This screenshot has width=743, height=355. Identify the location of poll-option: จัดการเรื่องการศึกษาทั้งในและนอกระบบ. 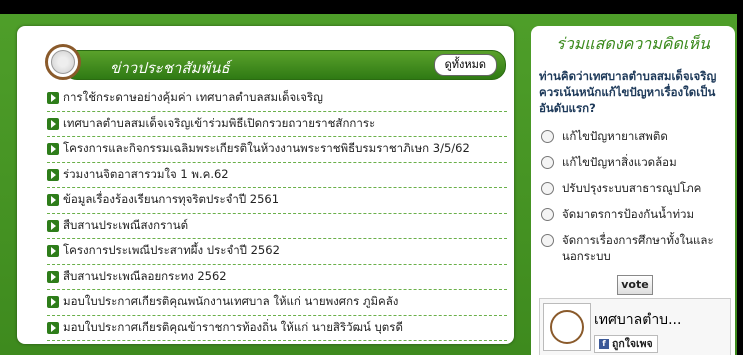
(635, 248).